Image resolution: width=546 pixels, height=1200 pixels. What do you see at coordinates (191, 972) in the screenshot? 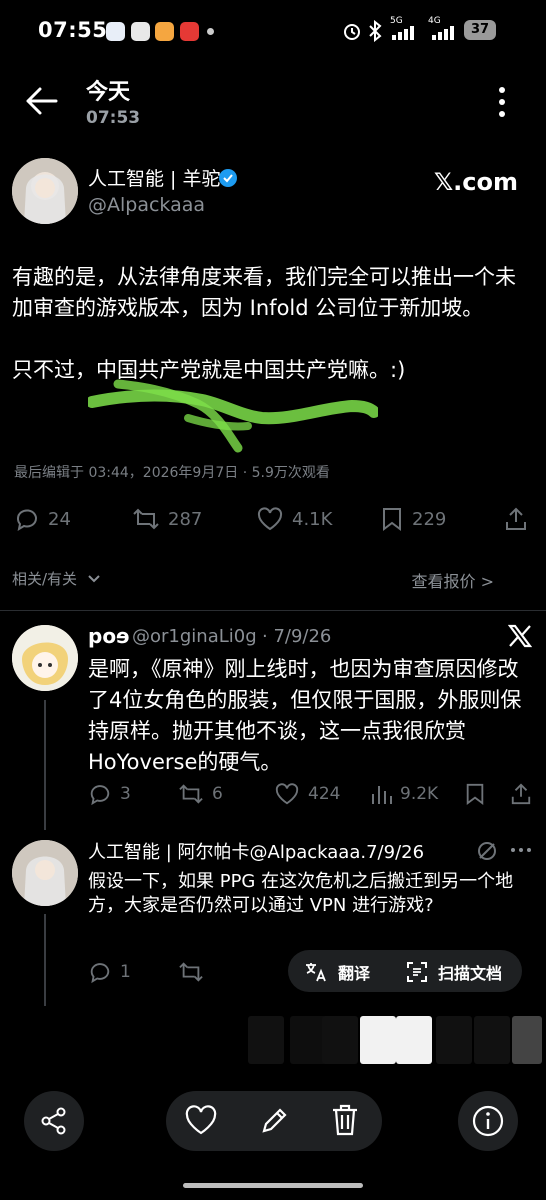
I see `reply2-repost-icon` at bounding box center [191, 972].